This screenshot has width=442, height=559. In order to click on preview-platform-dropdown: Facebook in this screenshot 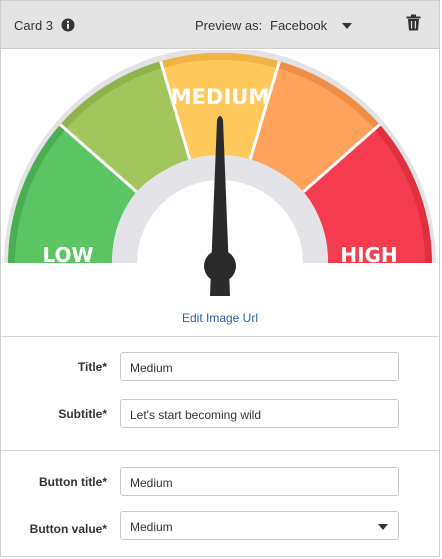, I will do `click(318, 26)`.